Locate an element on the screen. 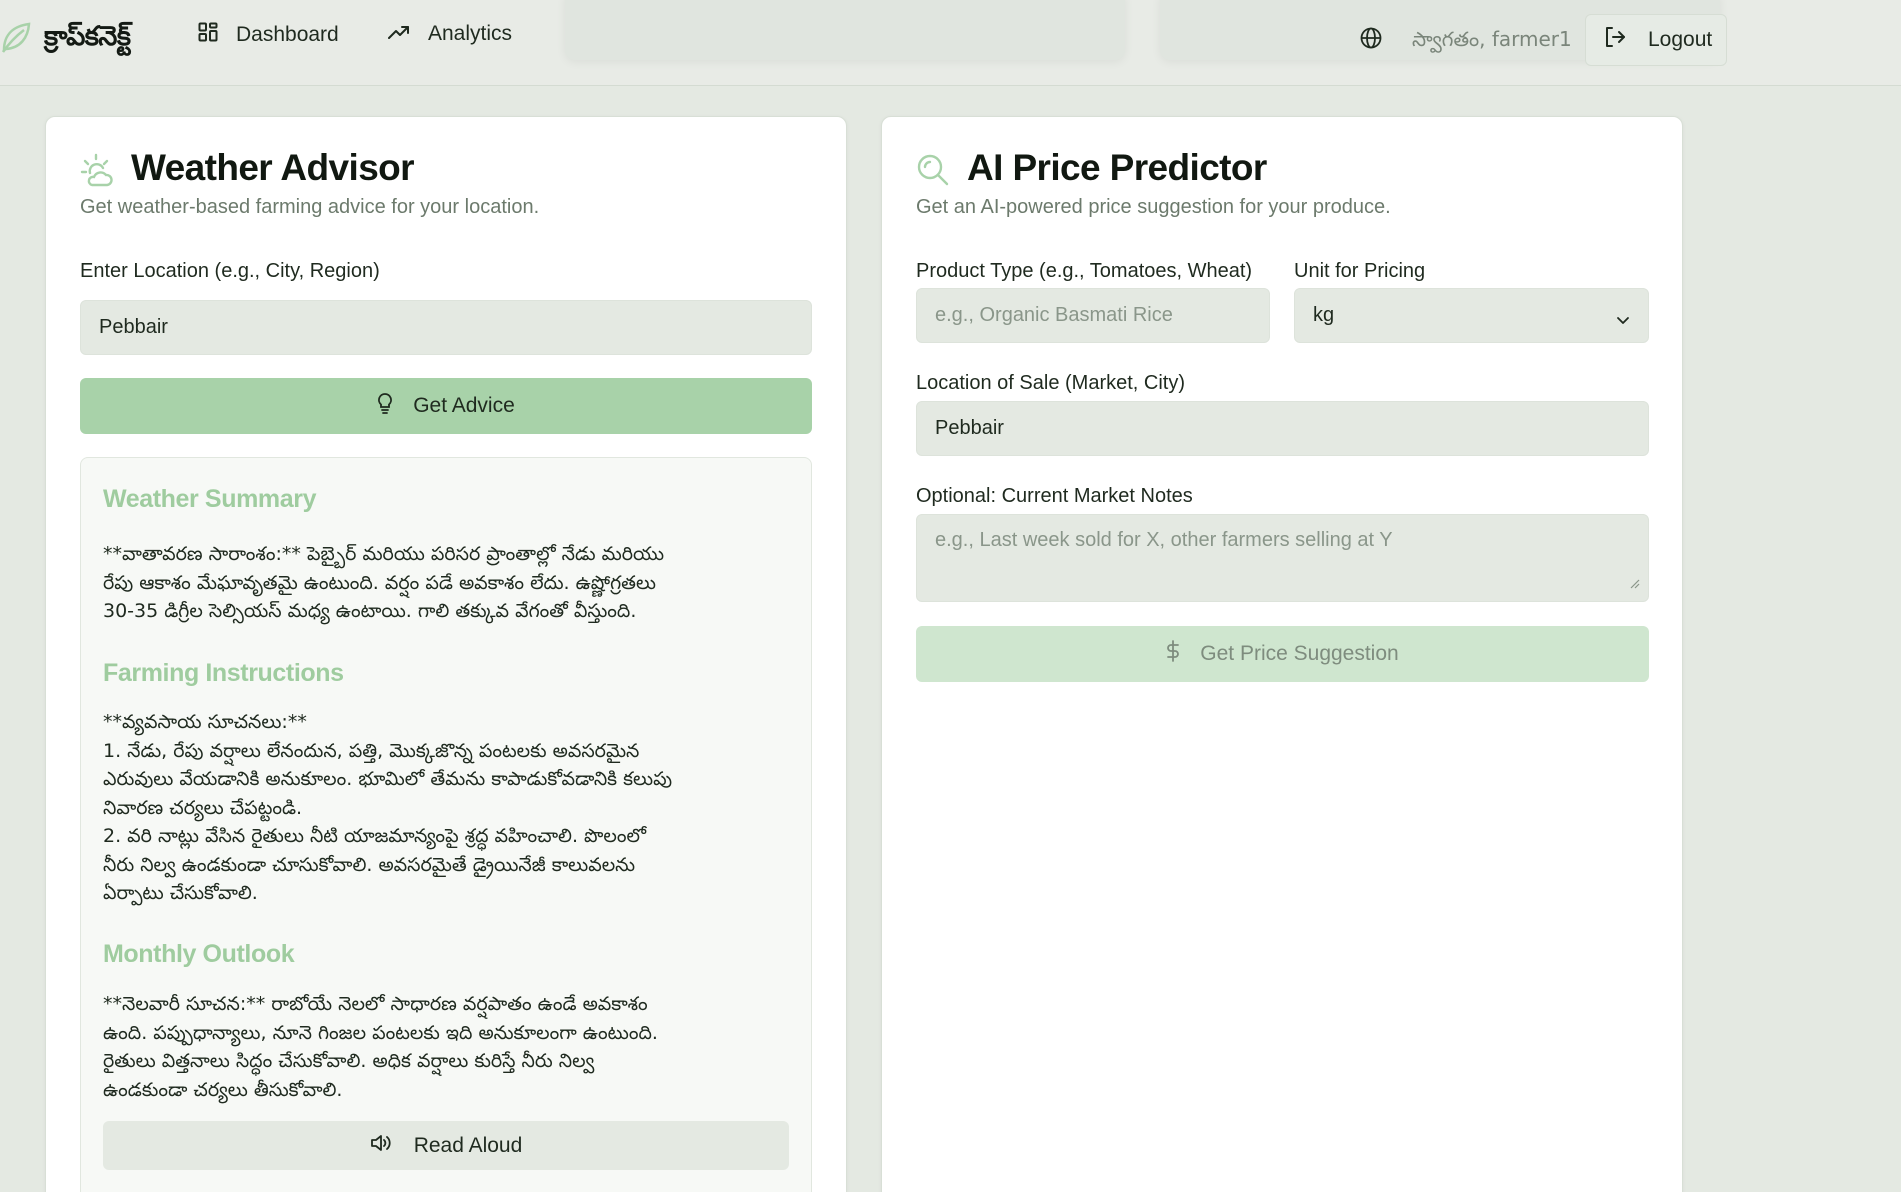 This screenshot has width=1901, height=1192. product-type-label: Product Type (e.g., Tomatoes, Wheat) is located at coordinates (1084, 271).